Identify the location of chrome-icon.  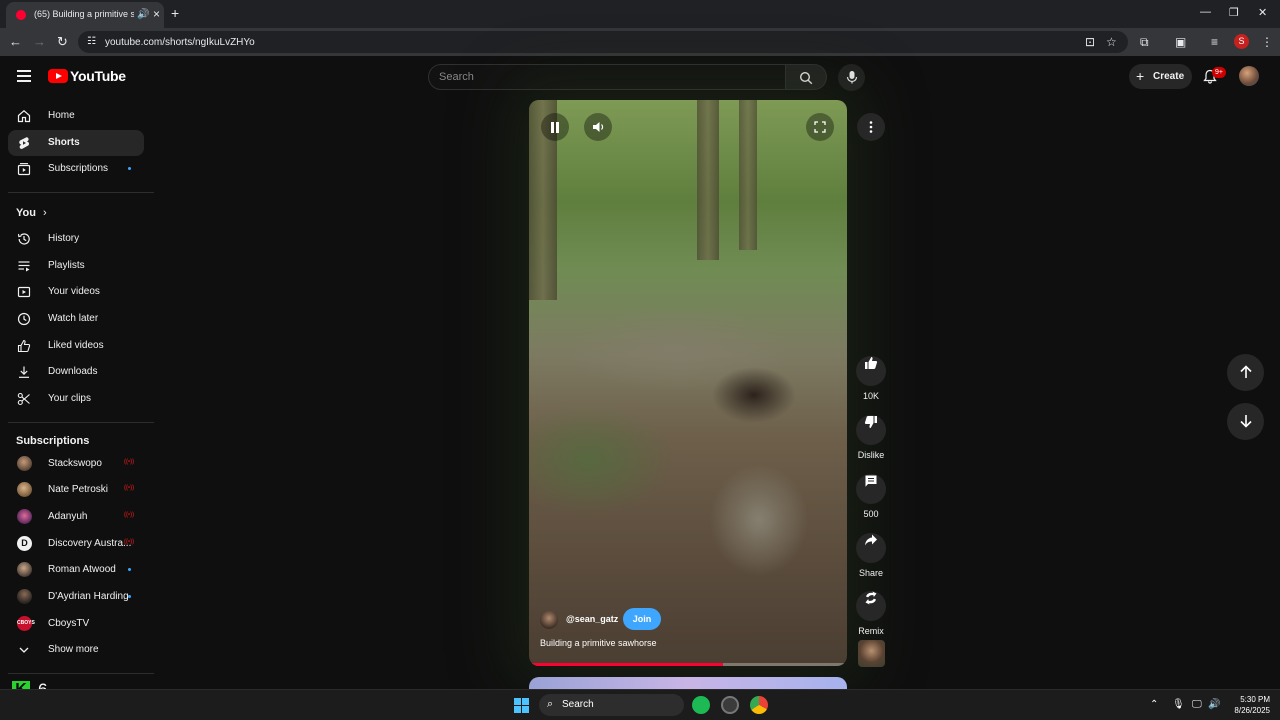
(759, 705).